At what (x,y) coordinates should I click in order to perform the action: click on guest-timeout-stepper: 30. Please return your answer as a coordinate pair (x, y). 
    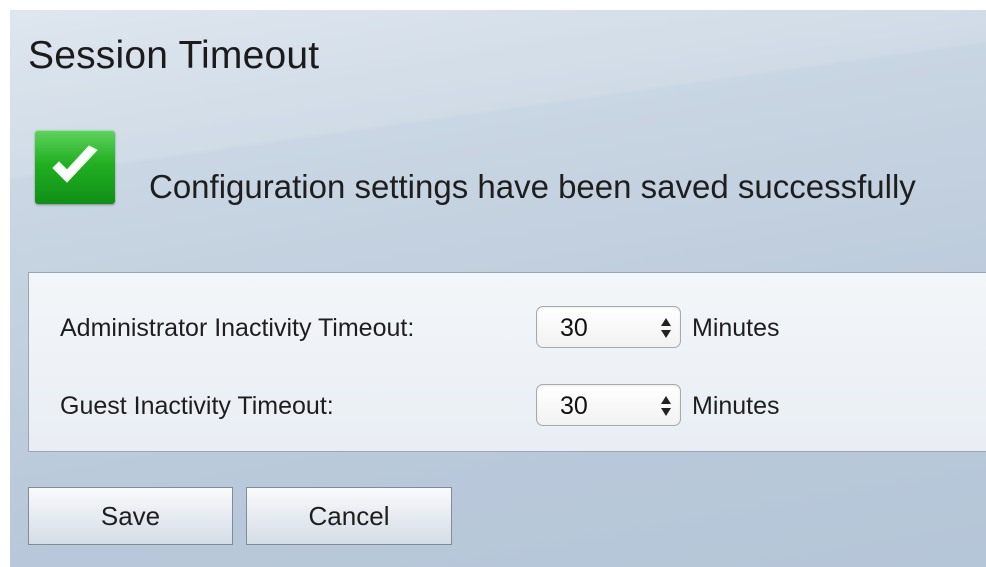
    Looking at the image, I should click on (608, 405).